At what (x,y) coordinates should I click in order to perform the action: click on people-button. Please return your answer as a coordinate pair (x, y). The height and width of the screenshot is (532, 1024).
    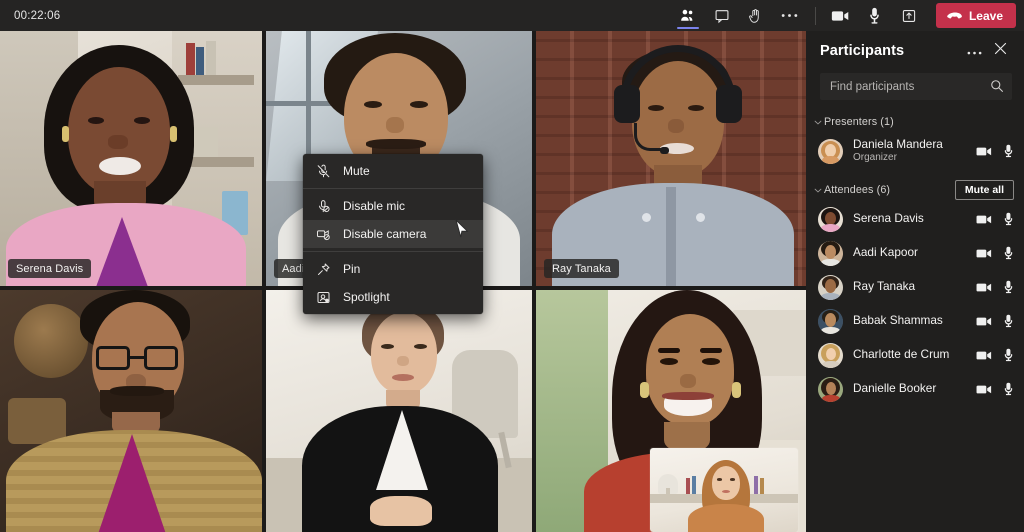
    Looking at the image, I should click on (688, 15).